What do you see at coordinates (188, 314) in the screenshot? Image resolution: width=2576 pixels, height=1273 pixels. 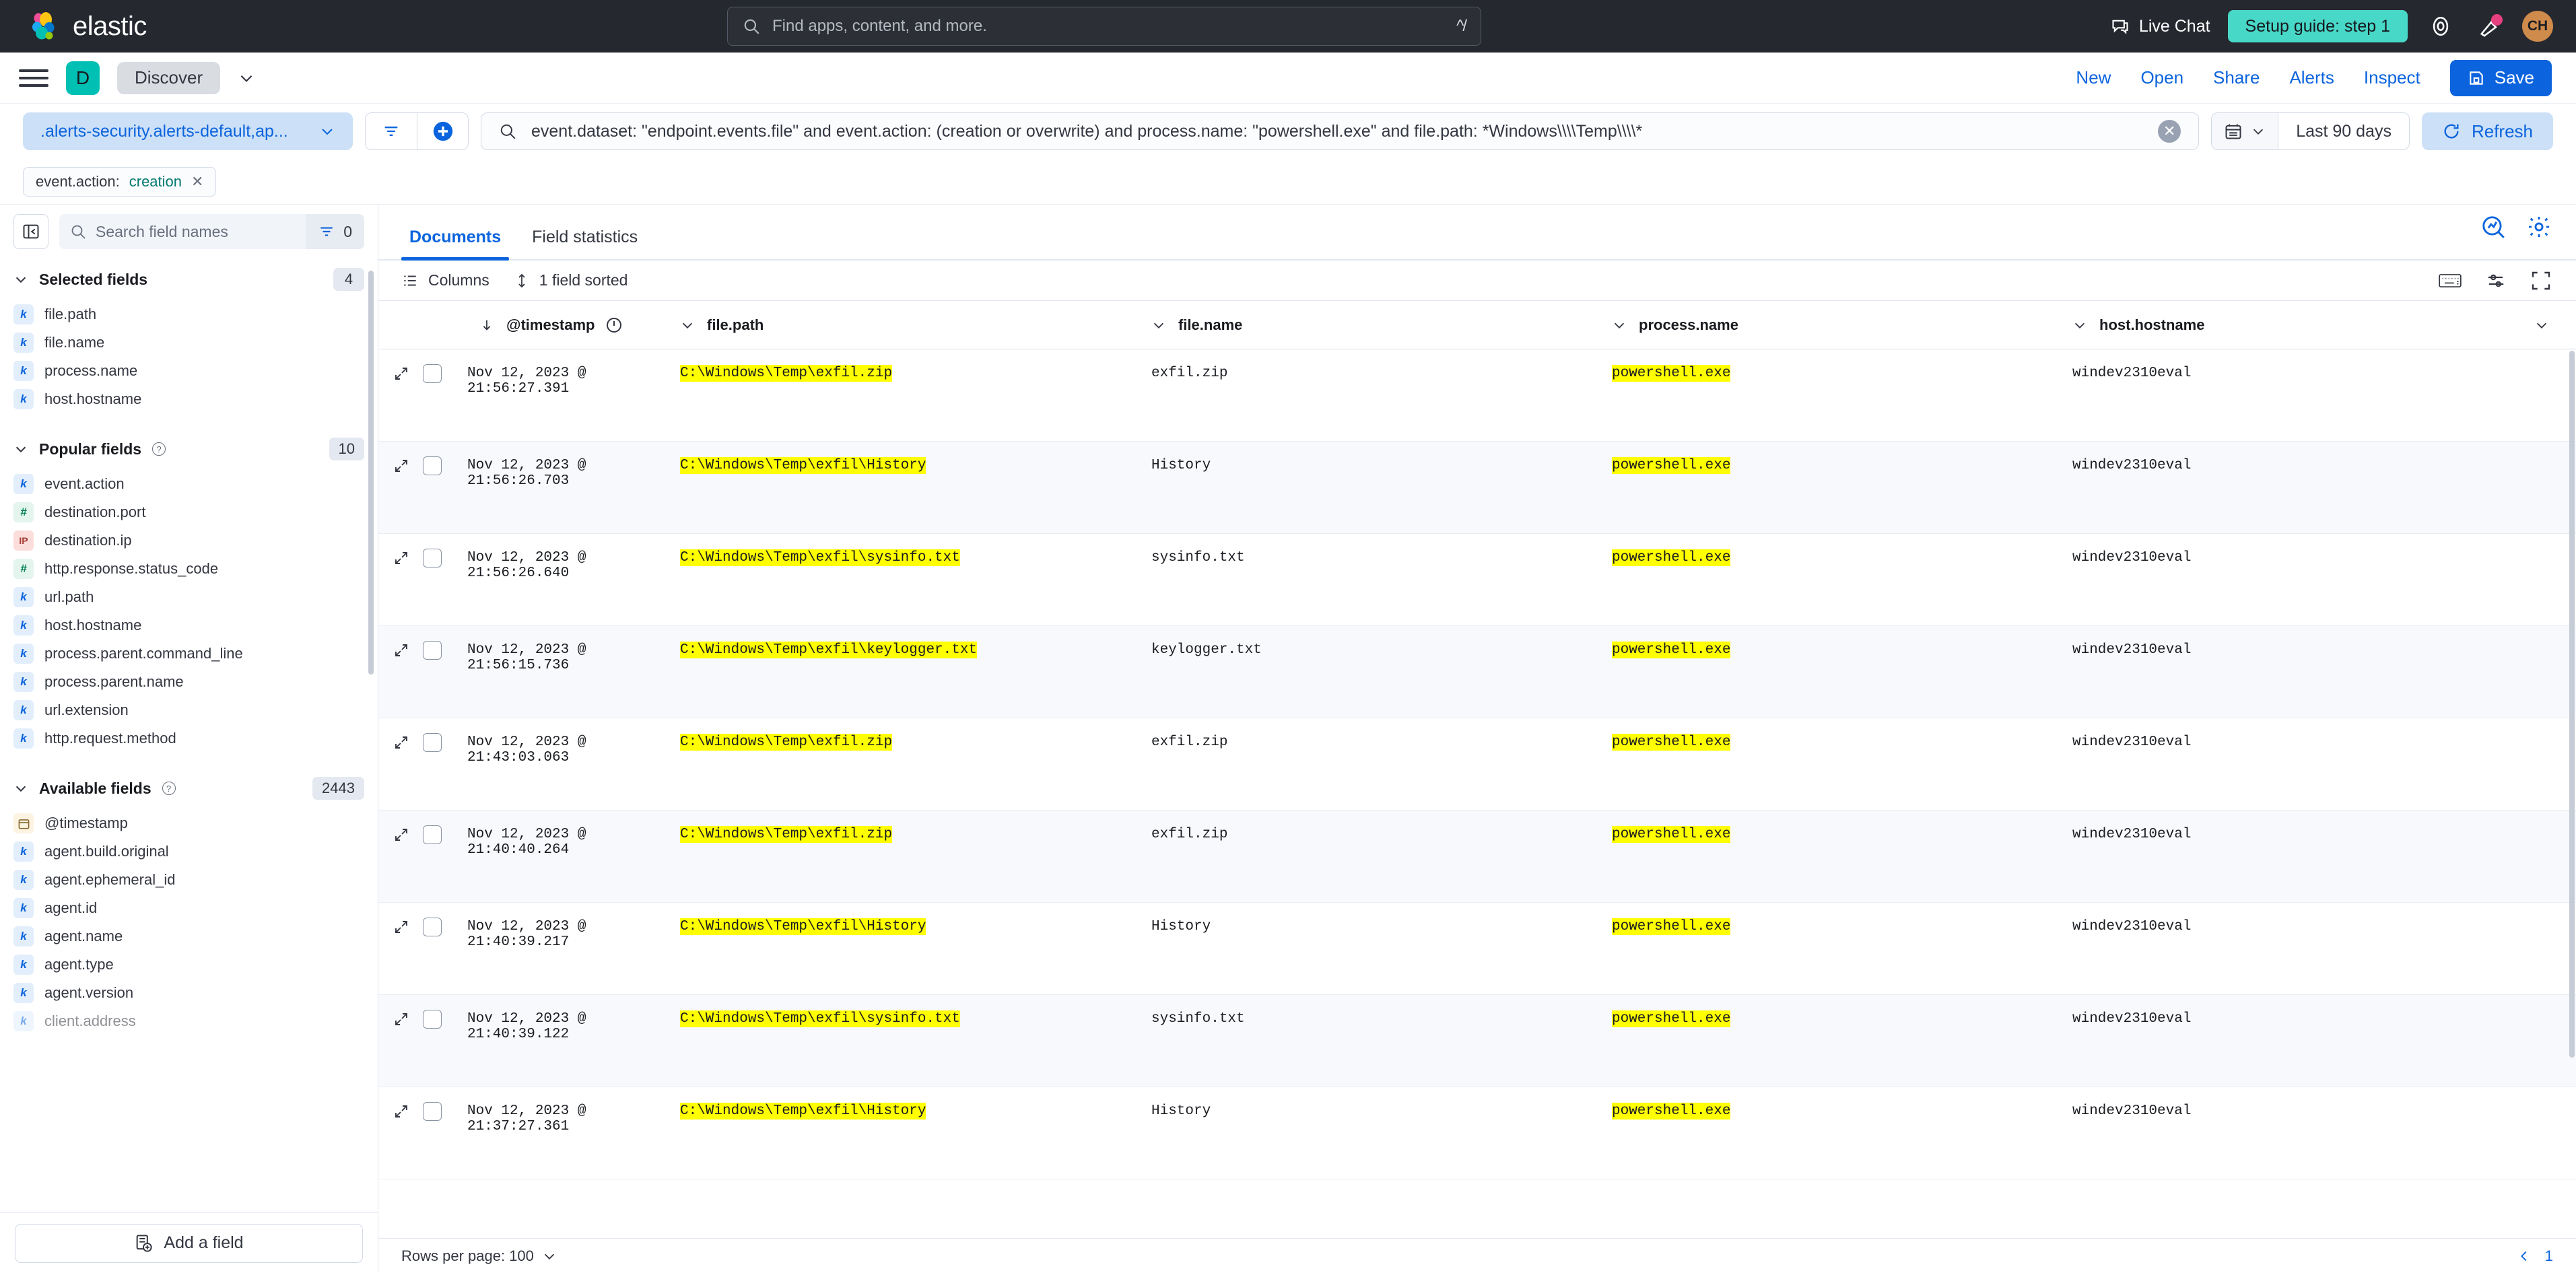 I see `sidebar-field-file-path: k file.path` at bounding box center [188, 314].